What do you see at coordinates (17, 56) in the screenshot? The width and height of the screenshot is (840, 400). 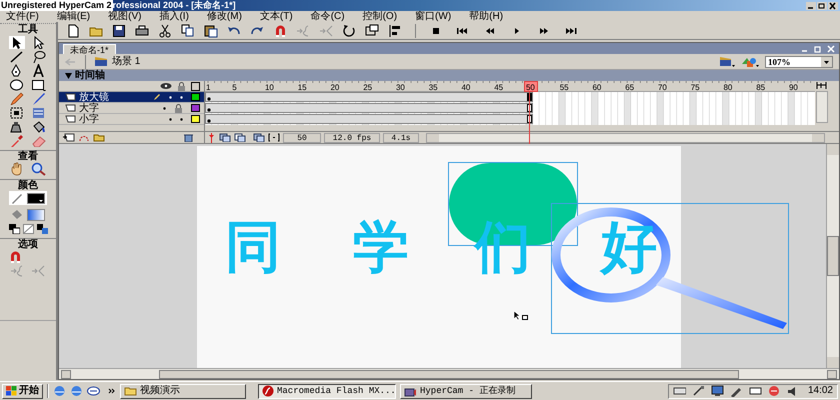 I see `line-tool-icon` at bounding box center [17, 56].